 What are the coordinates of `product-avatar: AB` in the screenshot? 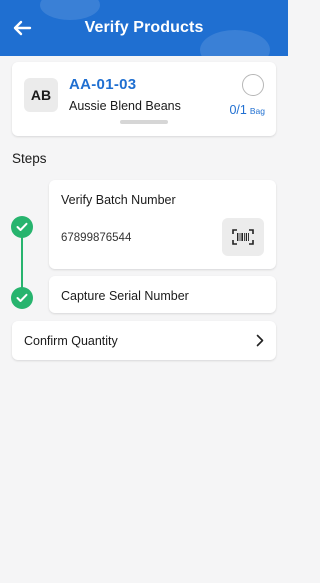 It's located at (41, 95).